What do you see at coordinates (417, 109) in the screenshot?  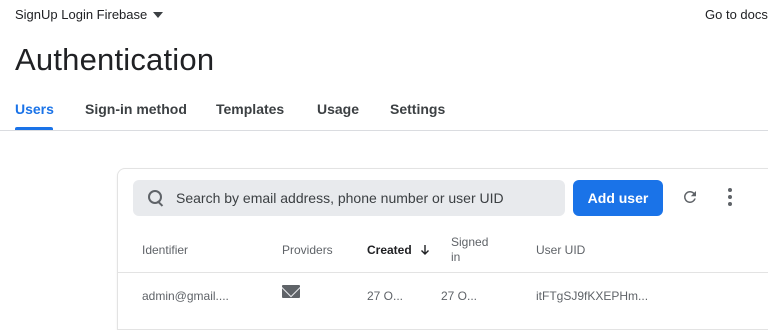 I see `tab-settings: Settings` at bounding box center [417, 109].